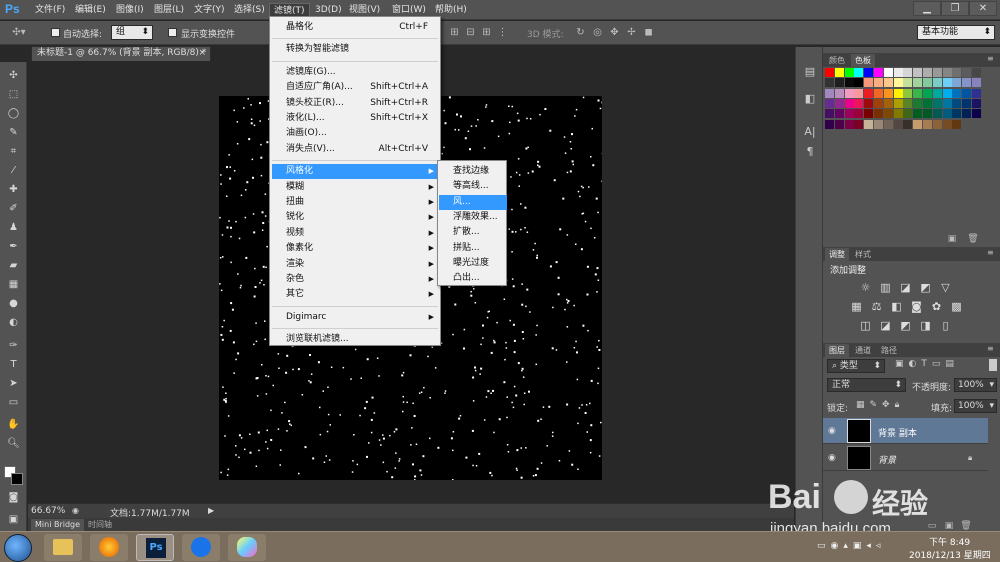  Describe the element at coordinates (247, 547) in the screenshot. I see `taskbar-paint` at that location.